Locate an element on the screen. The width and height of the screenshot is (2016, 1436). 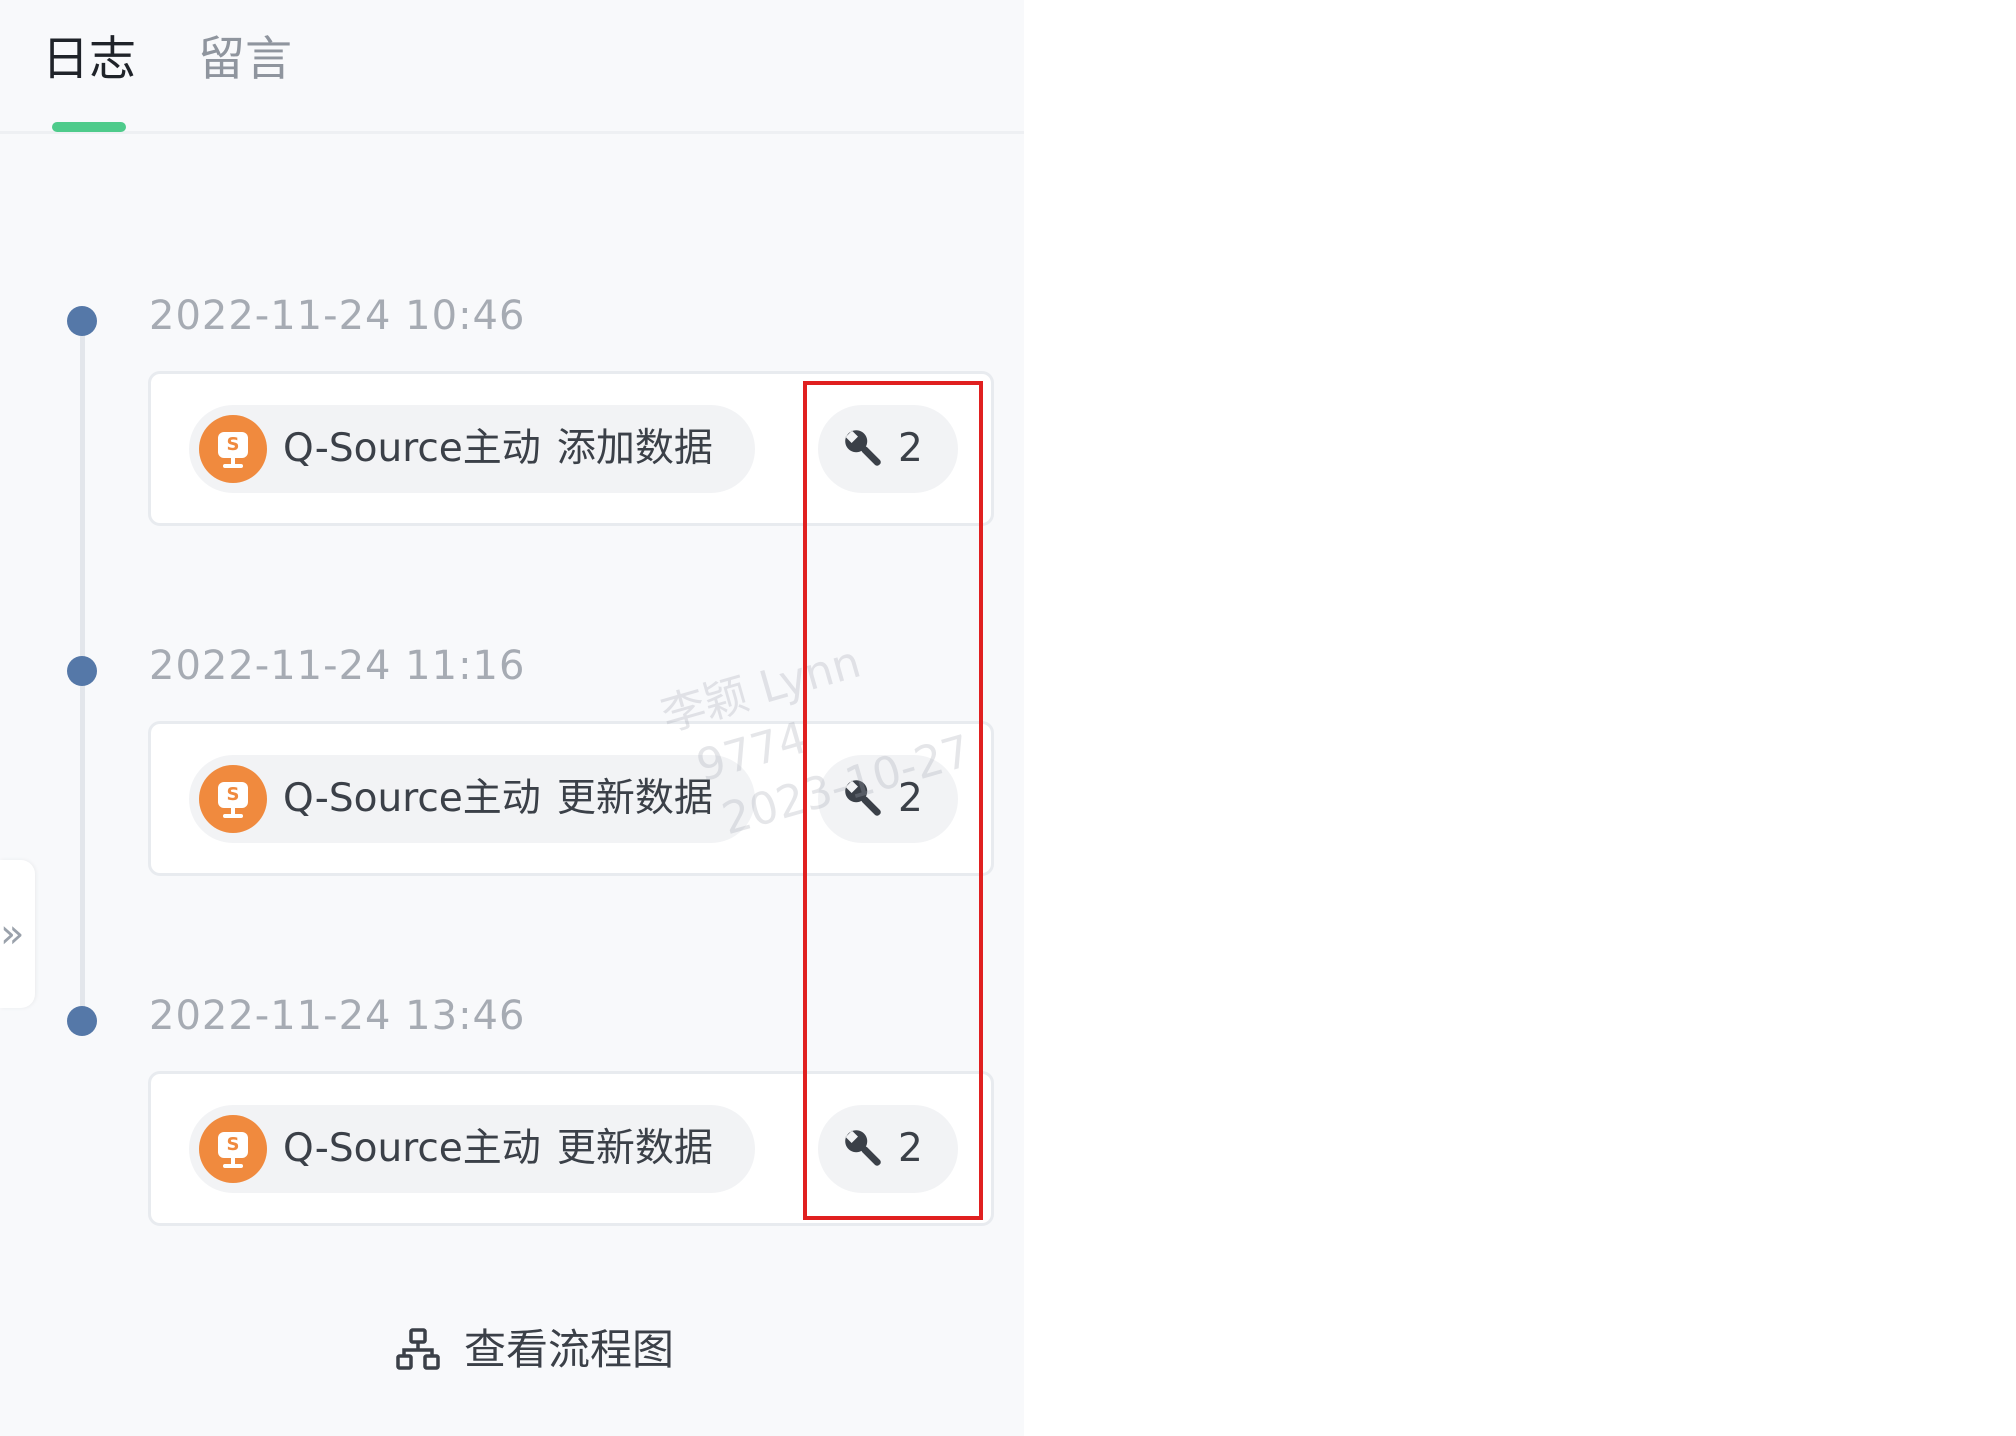
action-label: 添加数据 is located at coordinates (634, 448).